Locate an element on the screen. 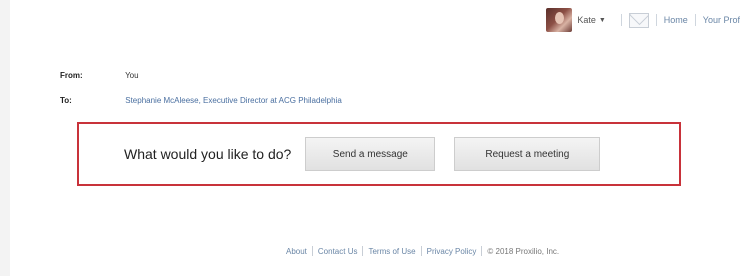 The width and height of the screenshot is (740, 276). to-label: To: is located at coordinates (66, 100).